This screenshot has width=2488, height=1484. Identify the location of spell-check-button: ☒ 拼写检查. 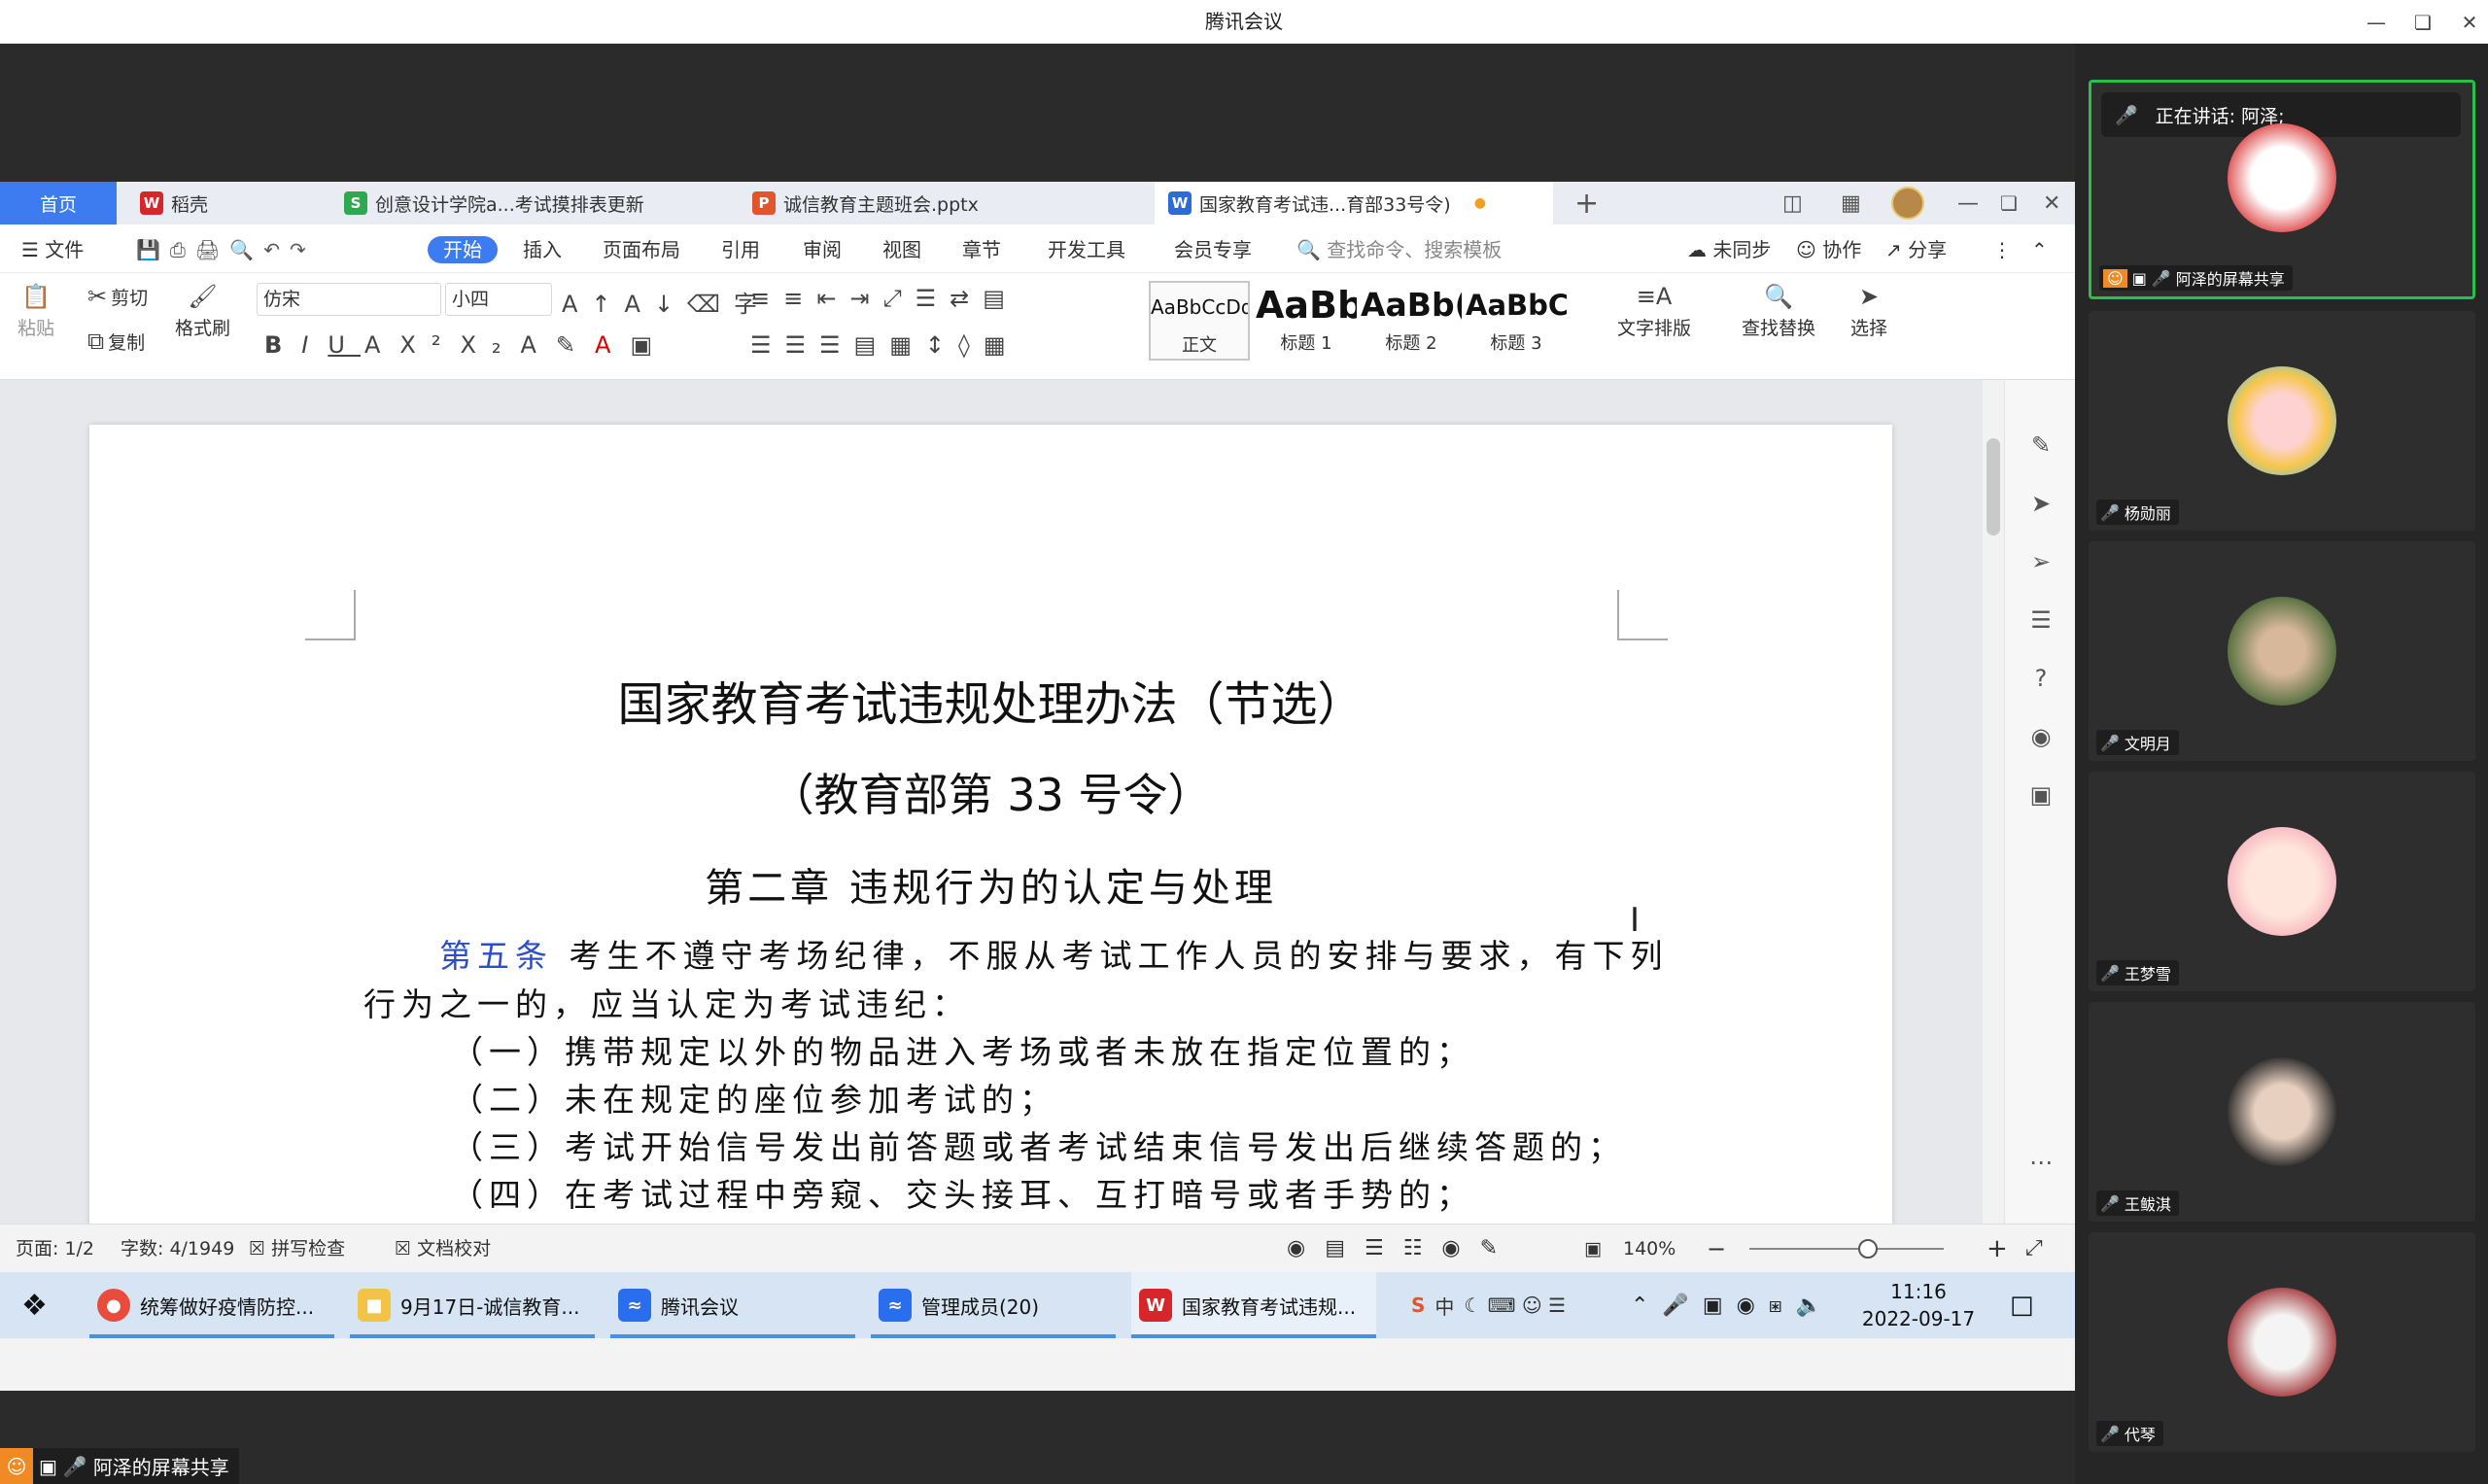
(297, 1249).